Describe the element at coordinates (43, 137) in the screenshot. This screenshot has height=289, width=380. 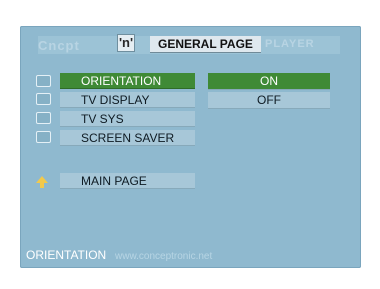
I see `screen-saver-icon` at that location.